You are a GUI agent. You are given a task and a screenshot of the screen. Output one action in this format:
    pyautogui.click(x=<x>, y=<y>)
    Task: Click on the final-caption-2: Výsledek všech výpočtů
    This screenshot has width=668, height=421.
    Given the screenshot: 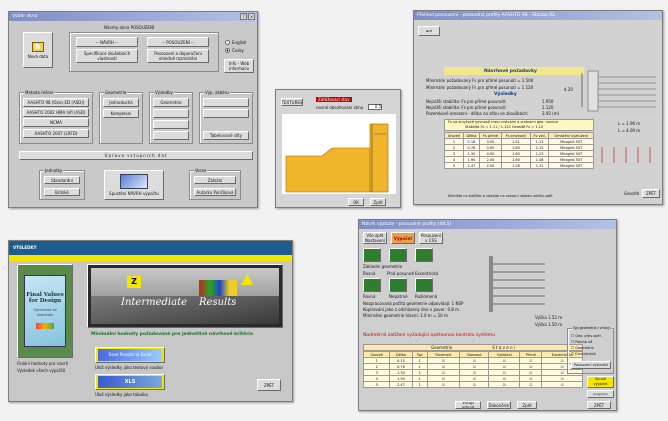 What is the action you would take?
    pyautogui.click(x=41, y=370)
    